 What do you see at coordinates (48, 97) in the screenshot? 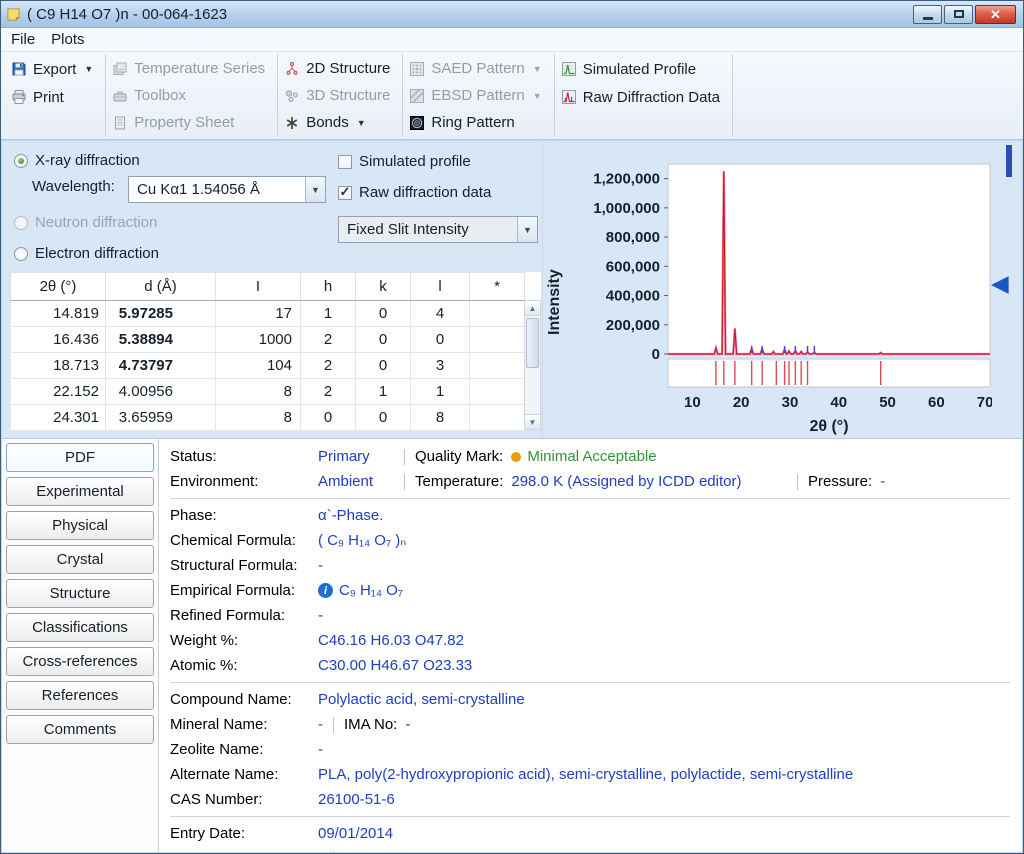
I see `print-label: Print` at bounding box center [48, 97].